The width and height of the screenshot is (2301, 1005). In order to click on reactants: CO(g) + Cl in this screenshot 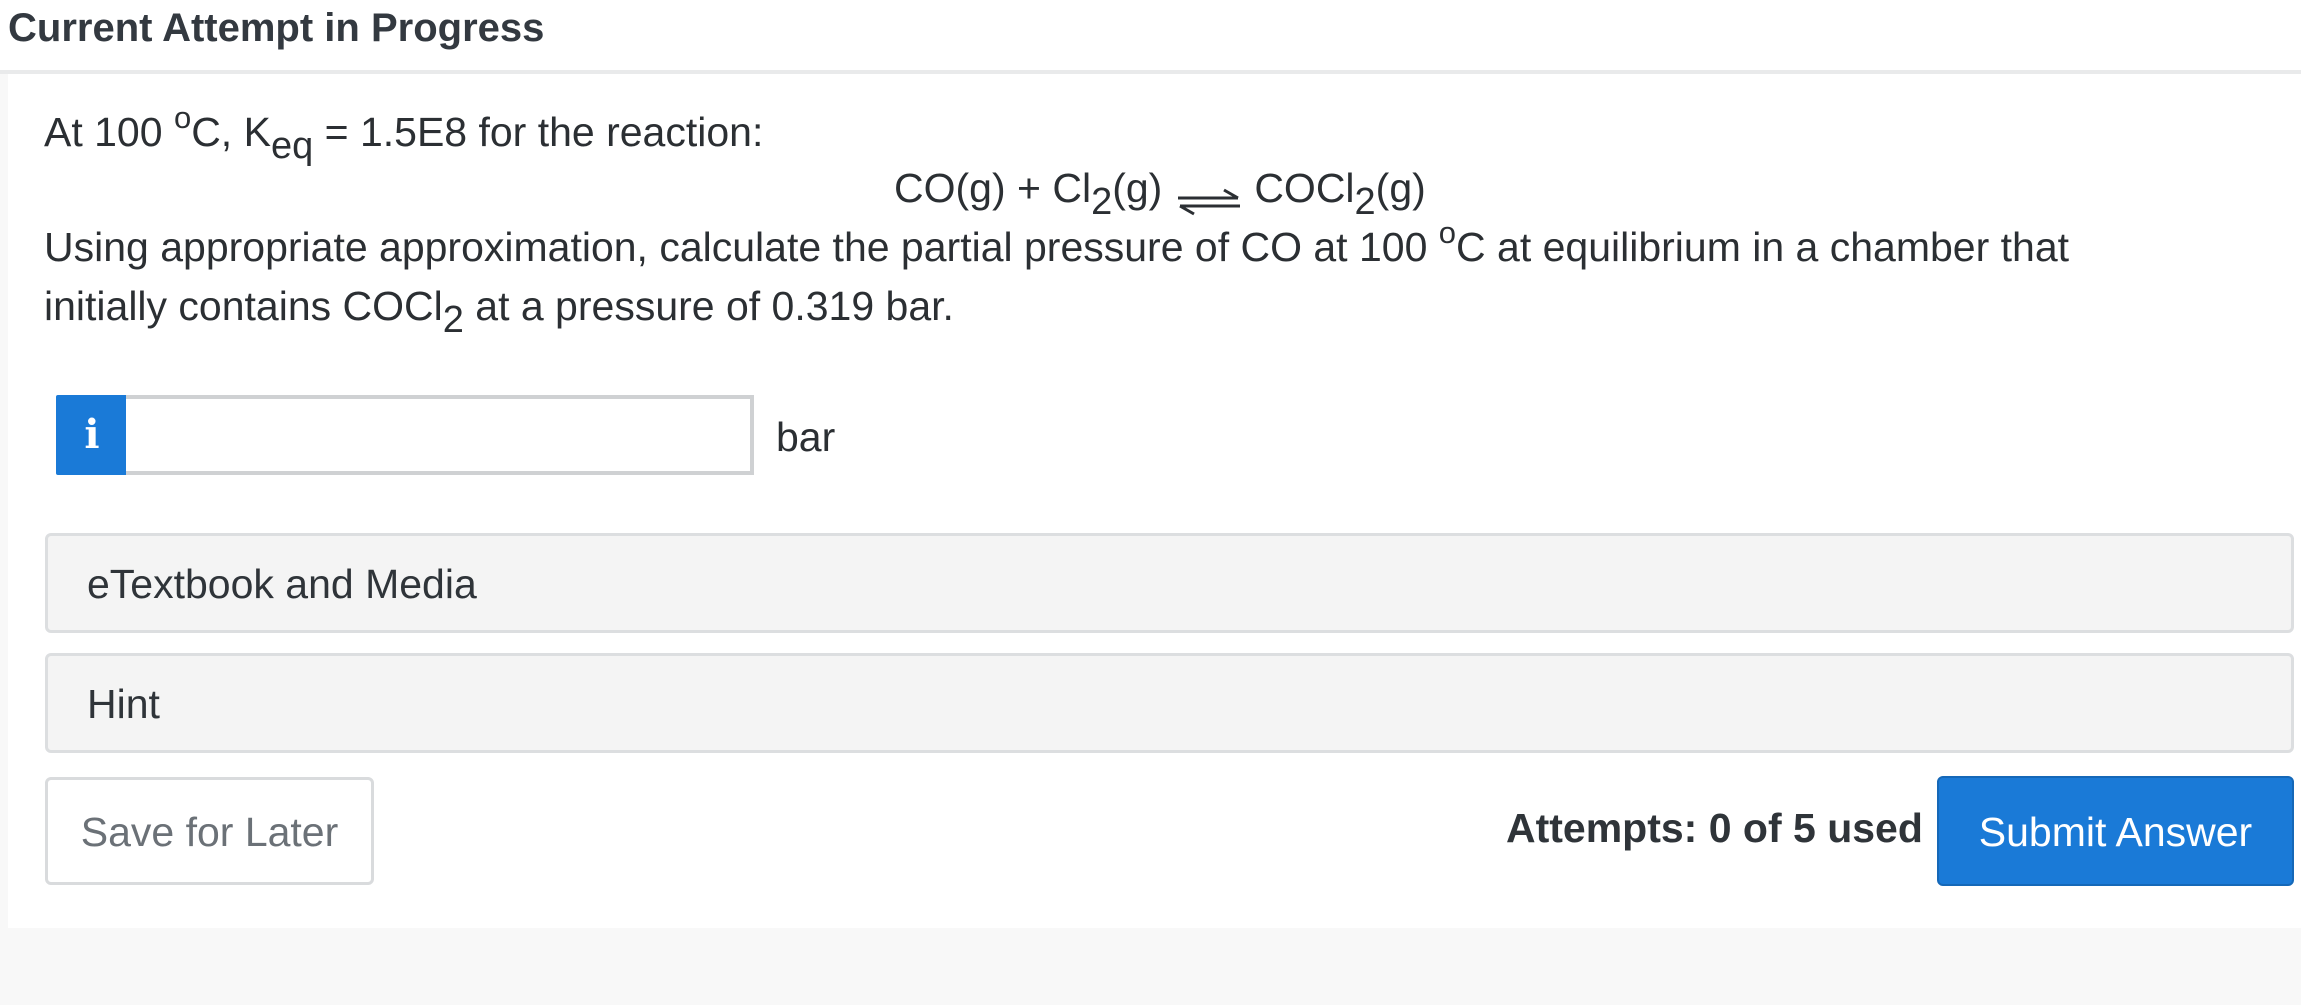, I will do `click(993, 188)`.